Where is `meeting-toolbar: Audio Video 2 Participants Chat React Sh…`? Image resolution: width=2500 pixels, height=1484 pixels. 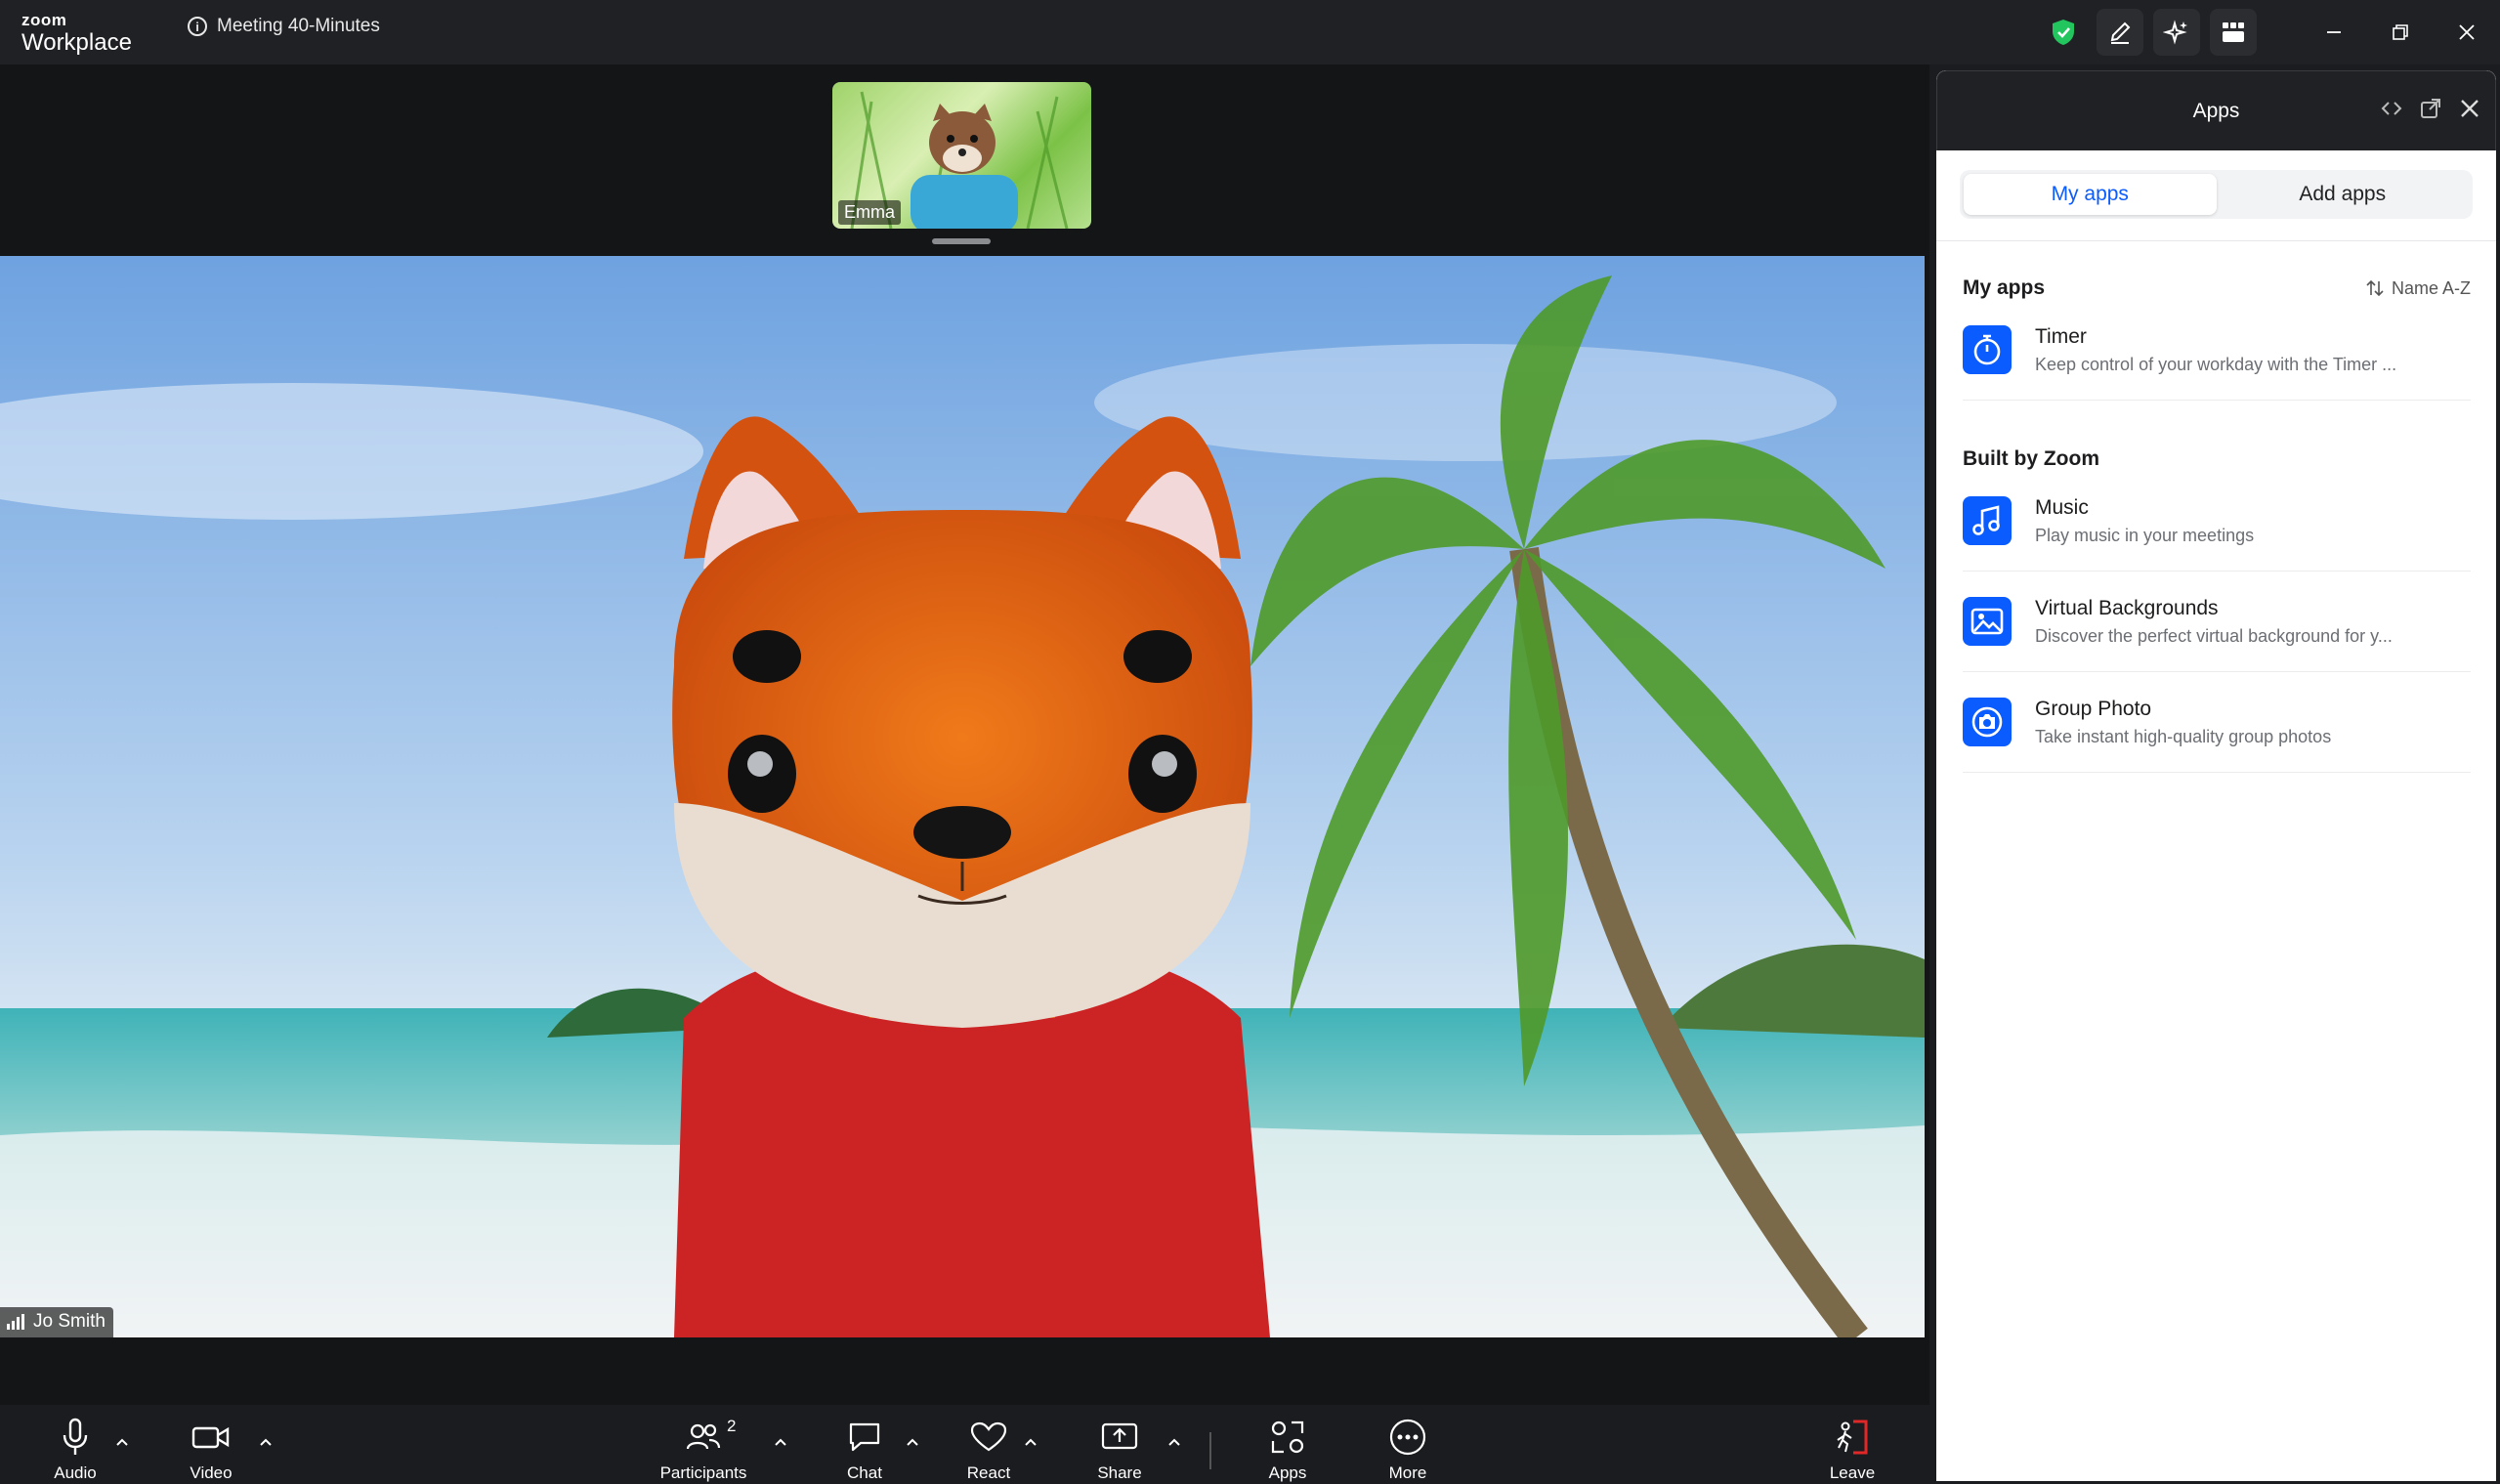 meeting-toolbar: Audio Video 2 Participants Chat React Sh… is located at coordinates (964, 1444).